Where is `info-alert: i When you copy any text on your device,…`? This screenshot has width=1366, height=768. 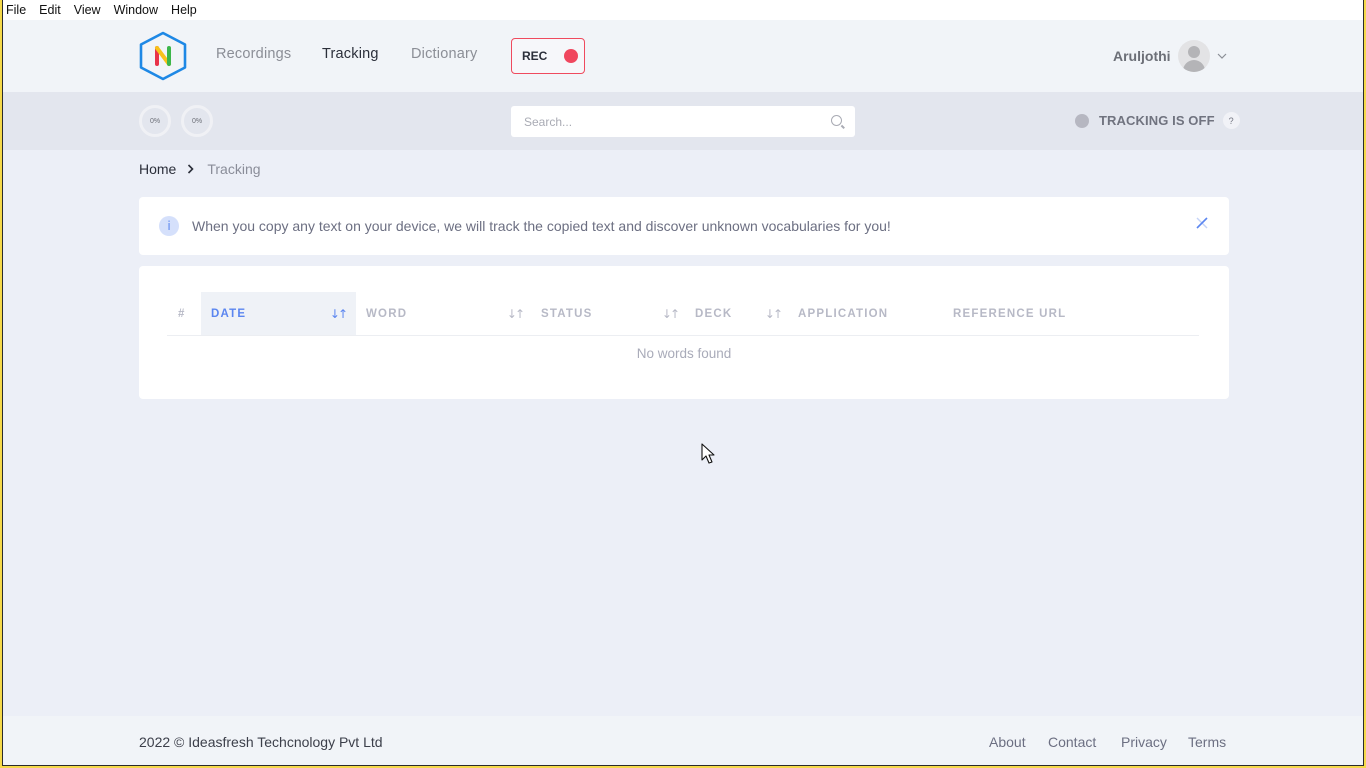 info-alert: i When you copy any text on your device,… is located at coordinates (684, 226).